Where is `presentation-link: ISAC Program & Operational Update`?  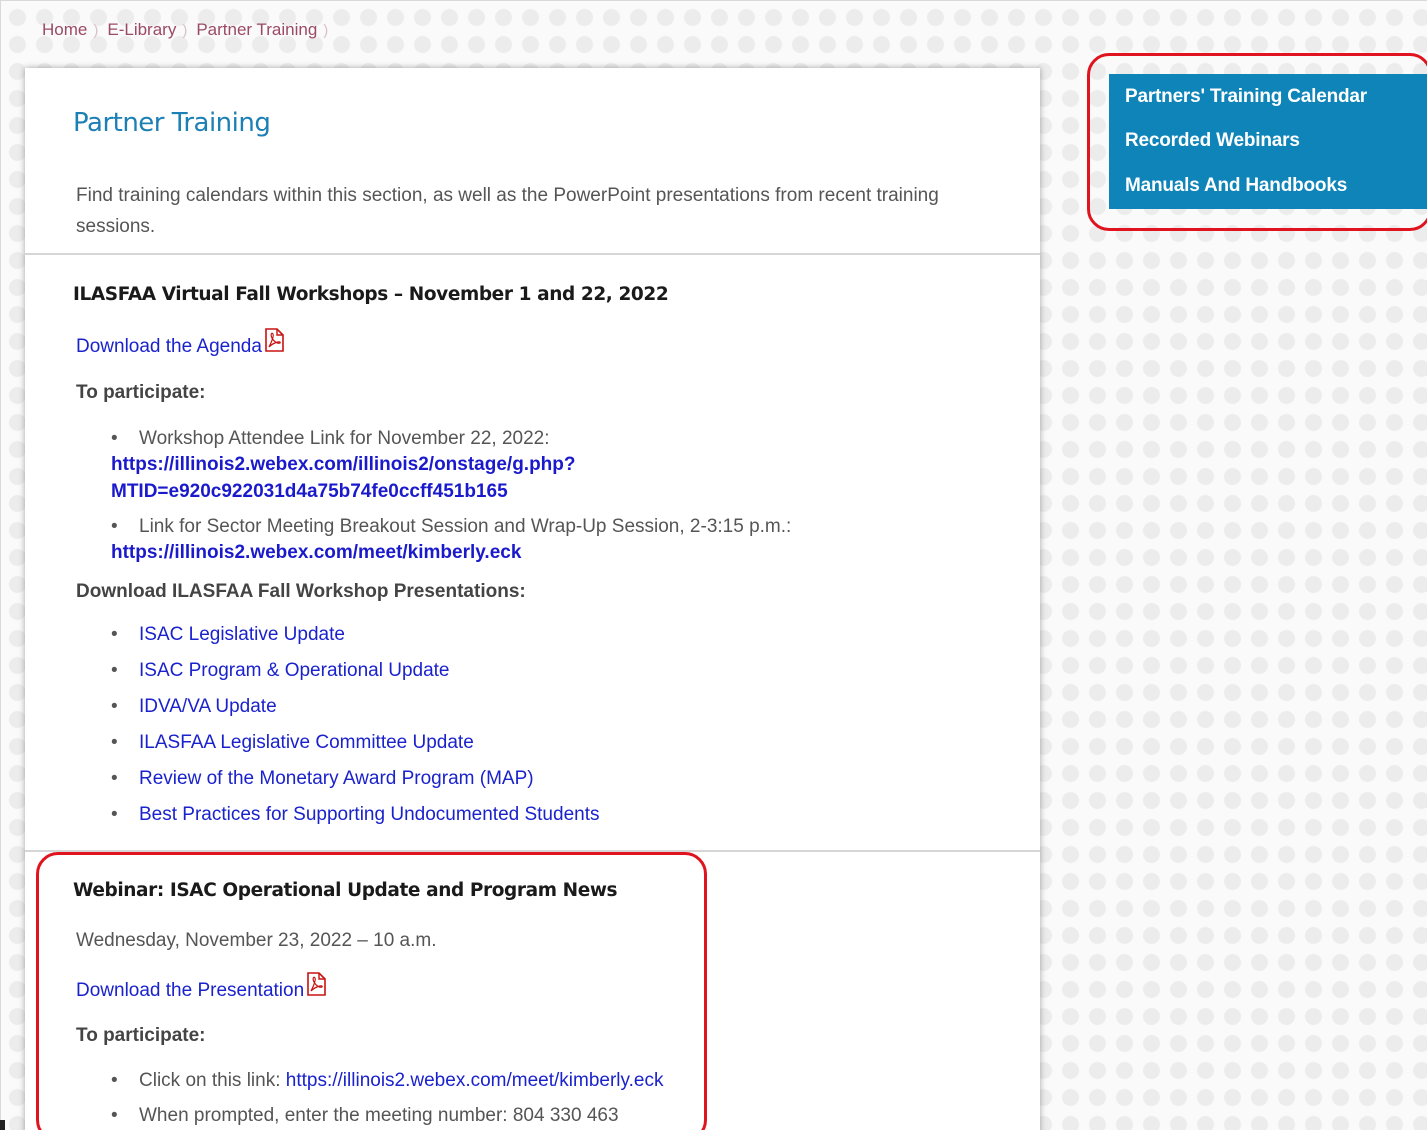 presentation-link: ISAC Program & Operational Update is located at coordinates (294, 671).